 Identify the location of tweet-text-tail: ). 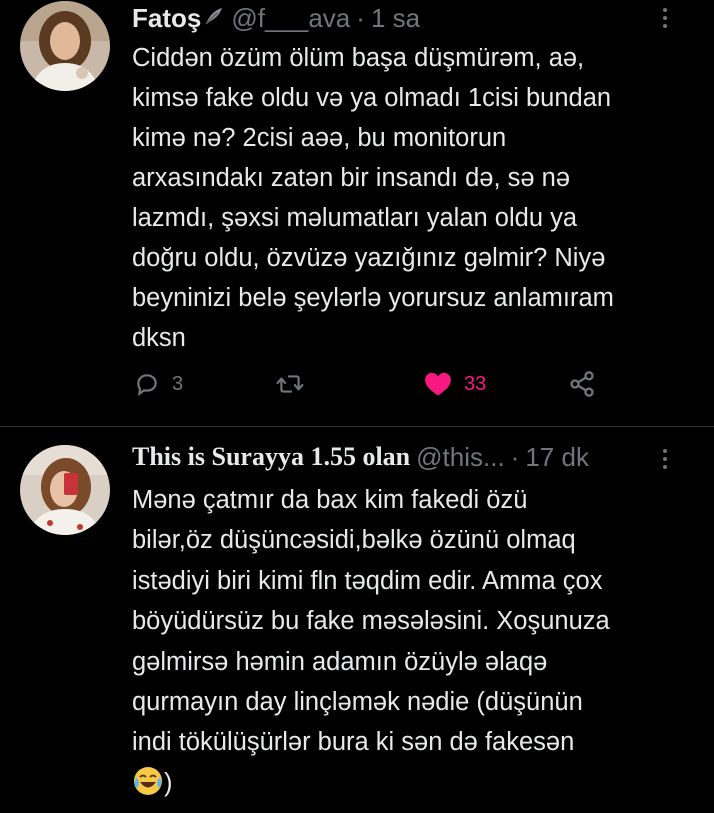
(168, 782).